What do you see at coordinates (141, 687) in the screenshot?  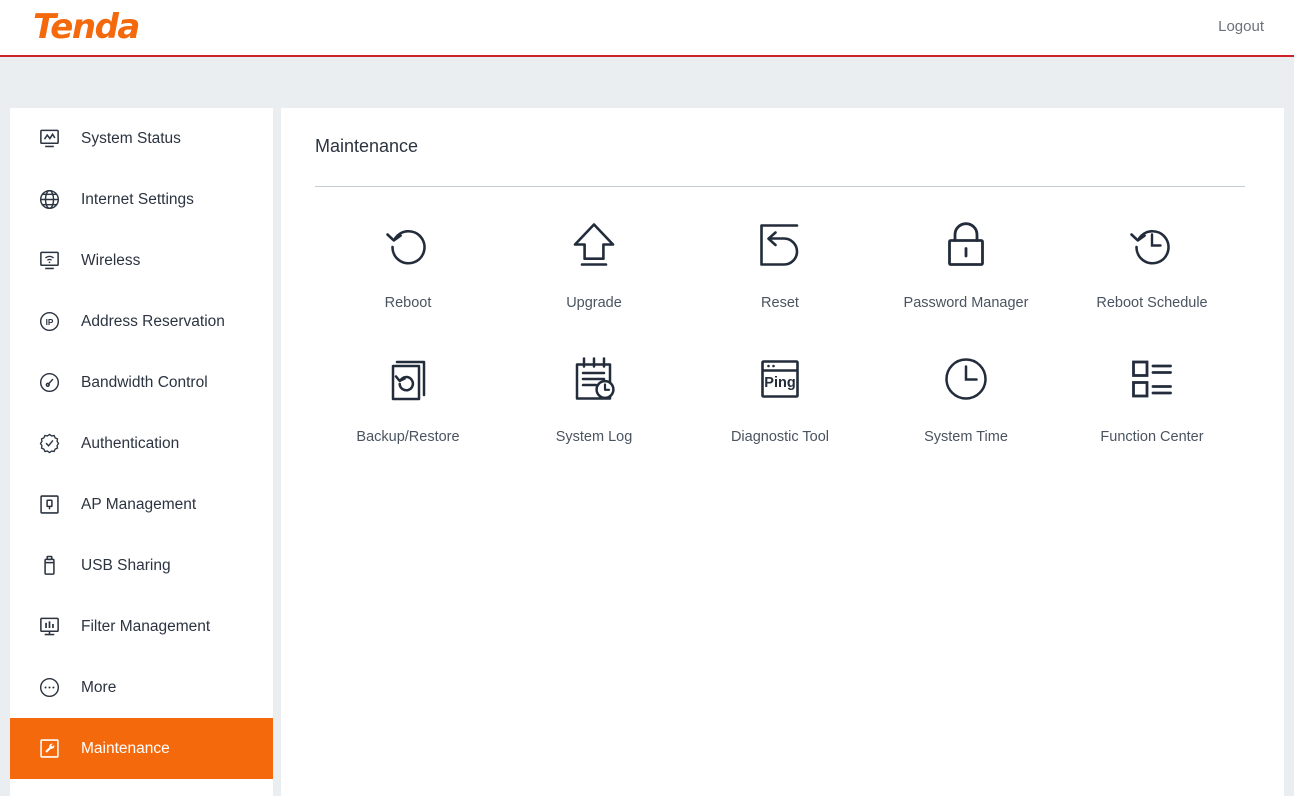 I see `sidebar-item-more: More` at bounding box center [141, 687].